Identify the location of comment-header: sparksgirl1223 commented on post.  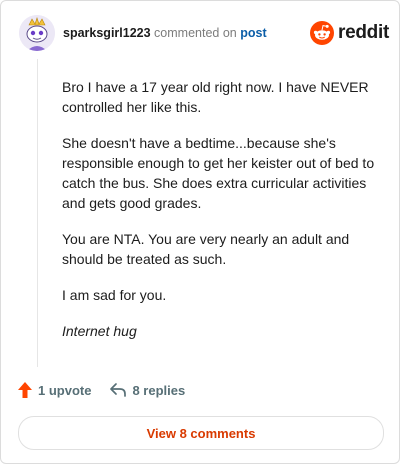
(165, 33).